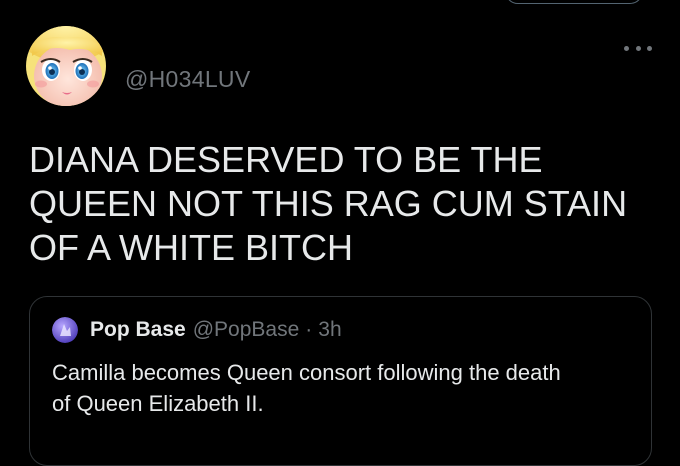  Describe the element at coordinates (329, 330) in the screenshot. I see `quoted-timestamp: 3h` at that location.